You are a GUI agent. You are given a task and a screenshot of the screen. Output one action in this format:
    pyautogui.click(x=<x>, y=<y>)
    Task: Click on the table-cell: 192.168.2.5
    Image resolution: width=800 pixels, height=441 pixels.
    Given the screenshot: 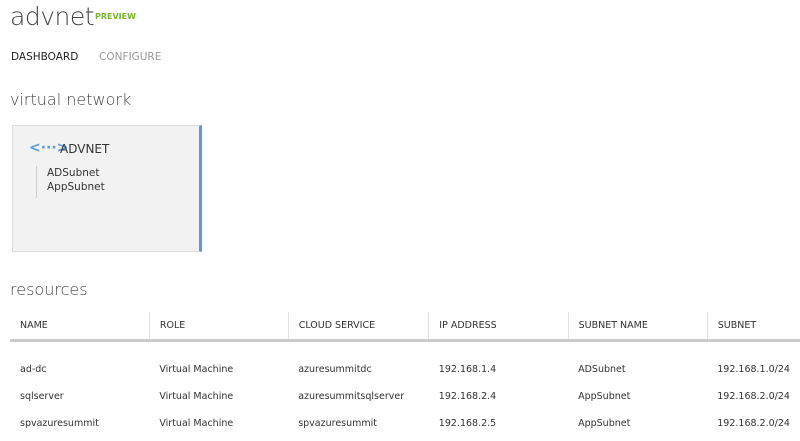 What is the action you would take?
    pyautogui.click(x=467, y=423)
    